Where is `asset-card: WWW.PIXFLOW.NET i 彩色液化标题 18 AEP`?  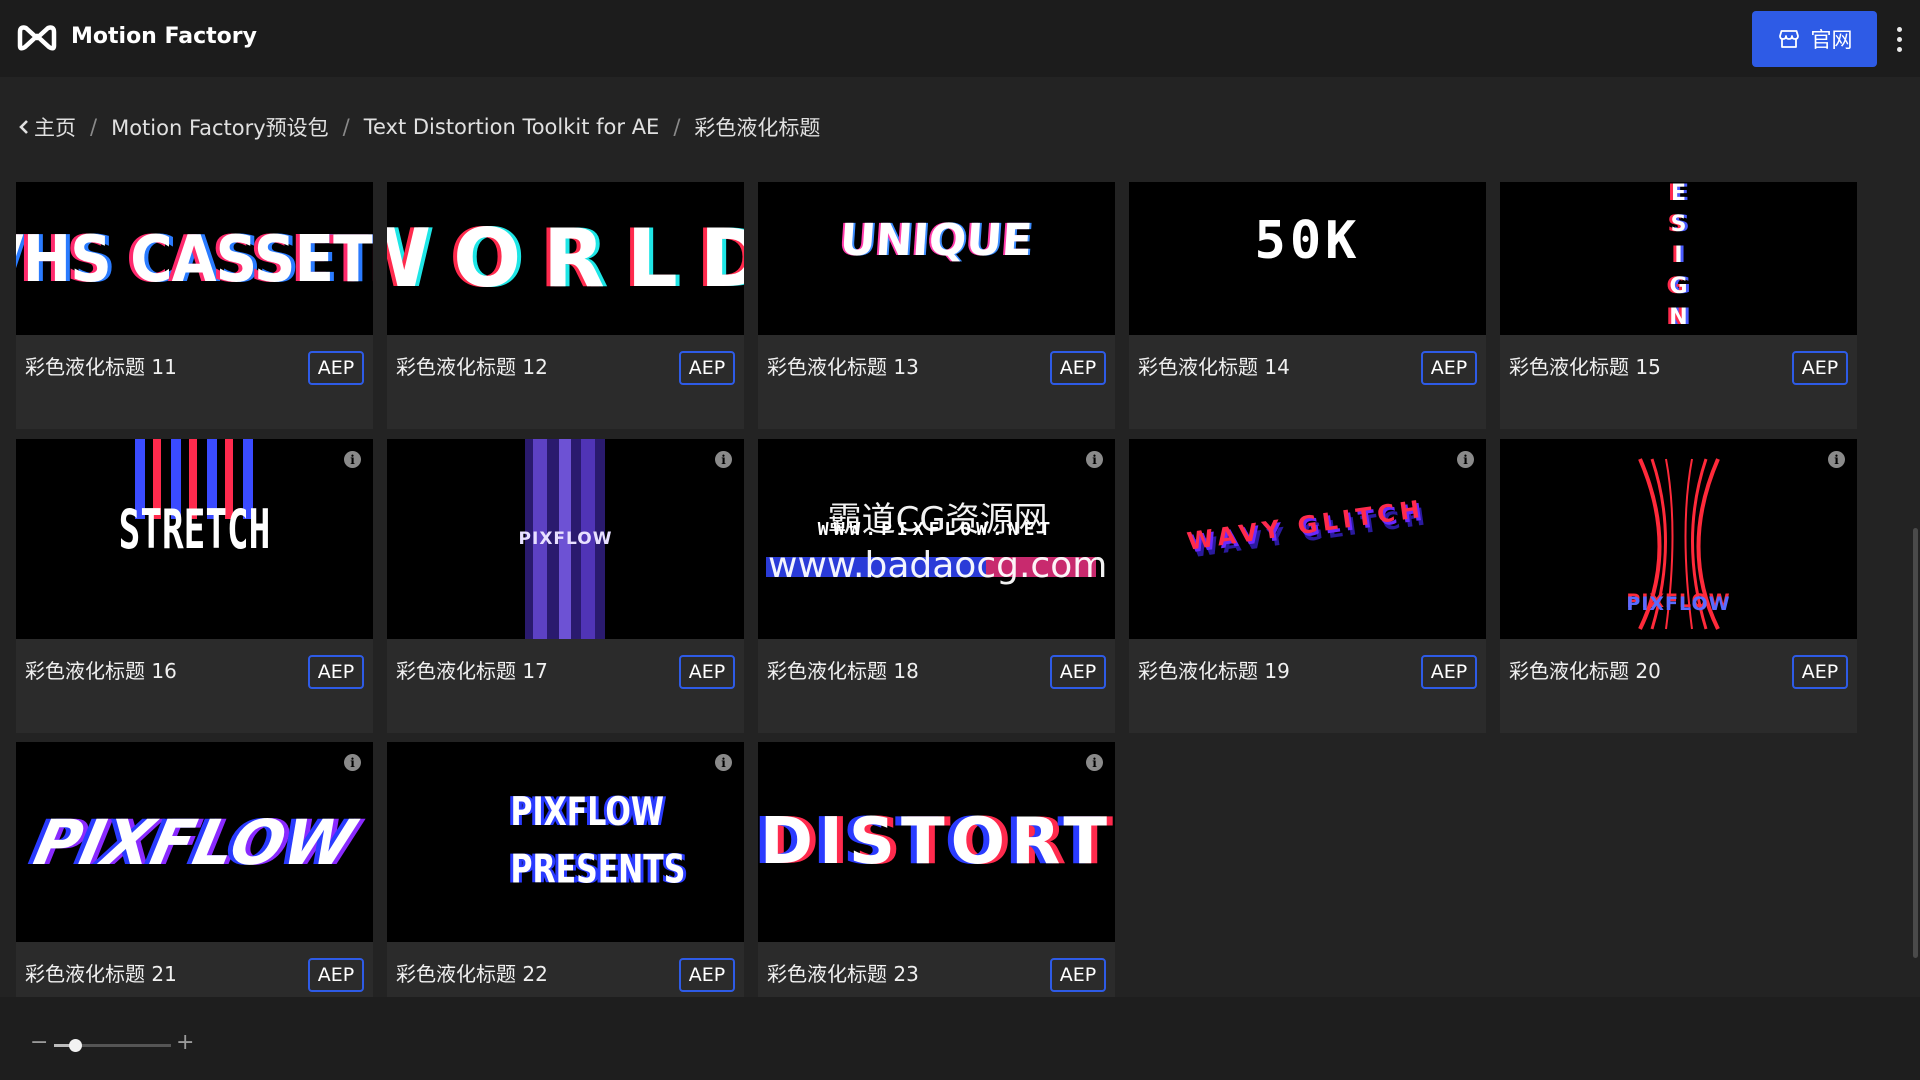
asset-card: WWW.PIXFLOW.NET i 彩色液化标题 18 AEP is located at coordinates (936, 586).